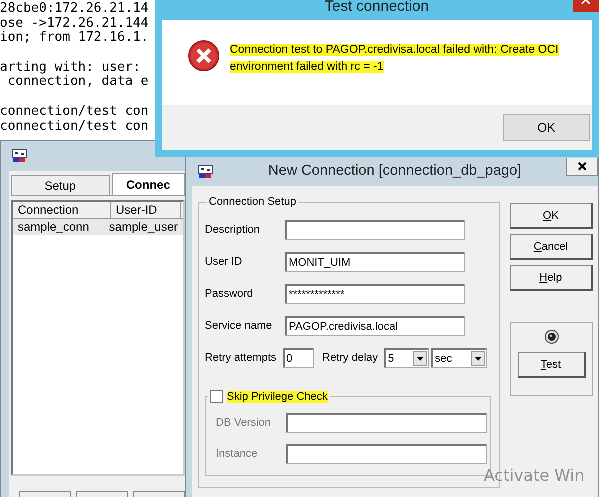  Describe the element at coordinates (75, 9) in the screenshot. I see `console-line: 28cbe0:172.26.21.14` at that location.